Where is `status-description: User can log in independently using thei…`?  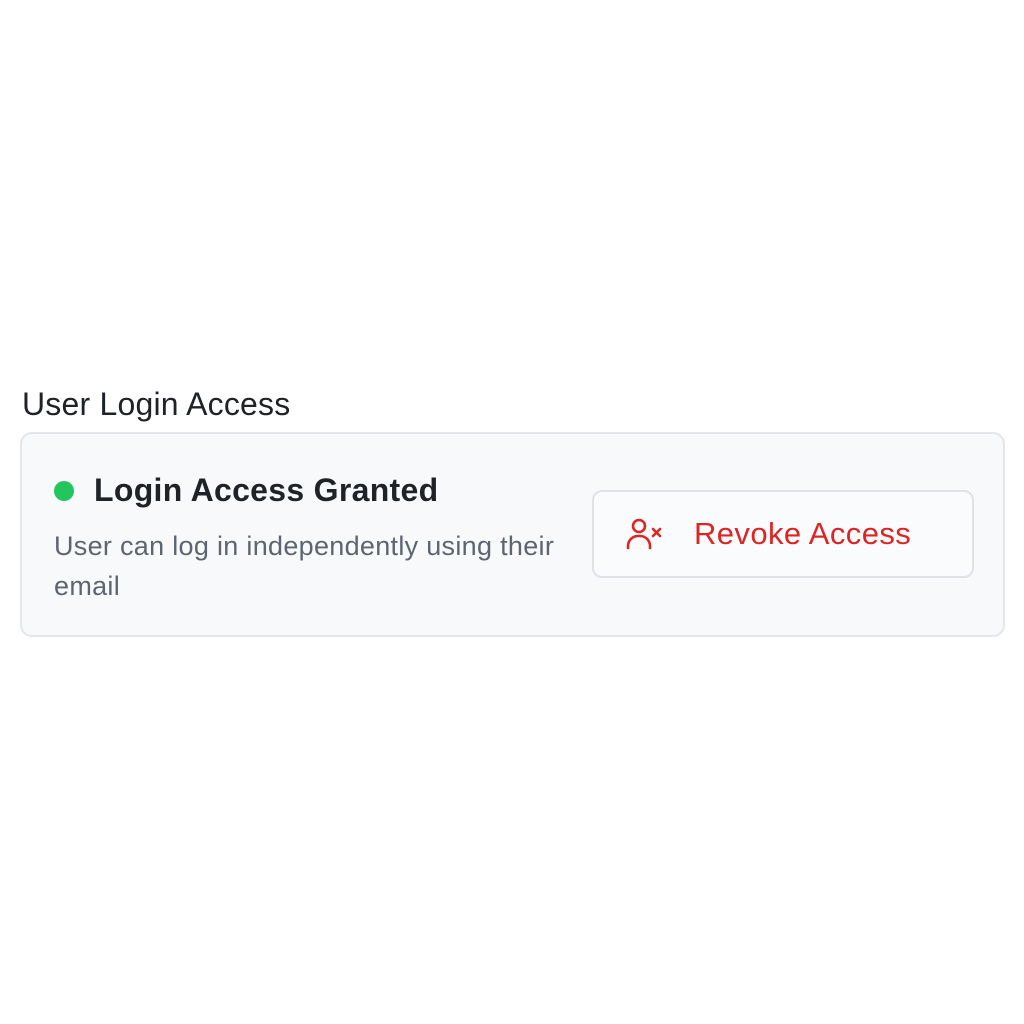 status-description: User can log in independently using thei… is located at coordinates (304, 566).